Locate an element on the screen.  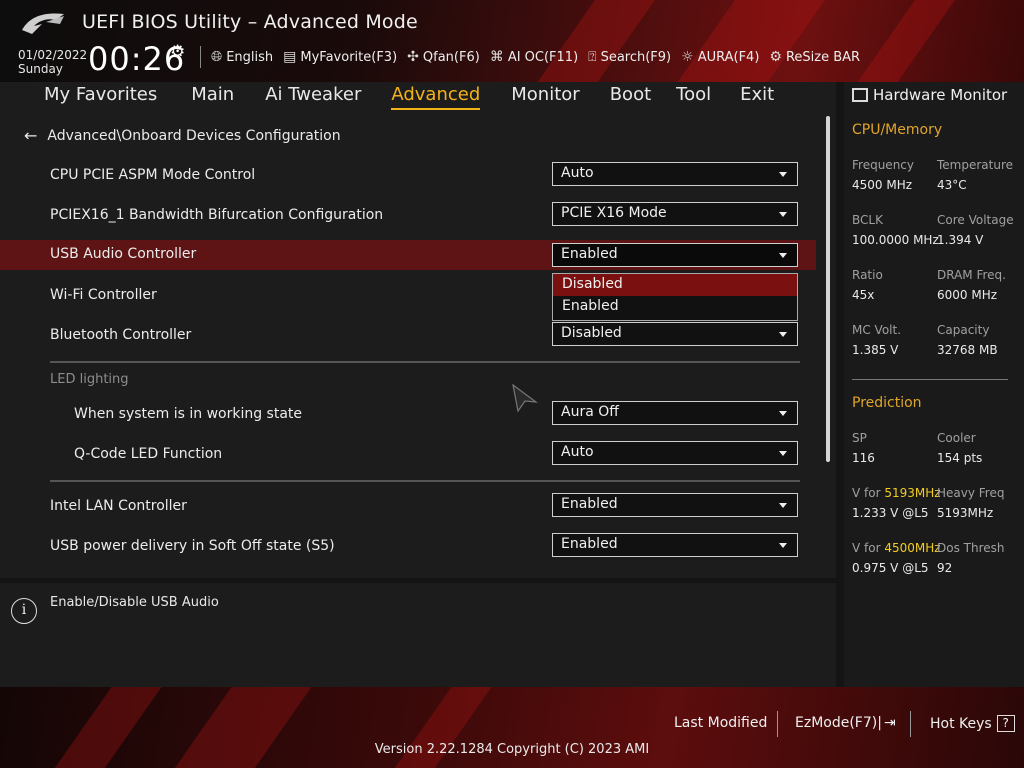
usb-audio-select: Enabled is located at coordinates (675, 255).